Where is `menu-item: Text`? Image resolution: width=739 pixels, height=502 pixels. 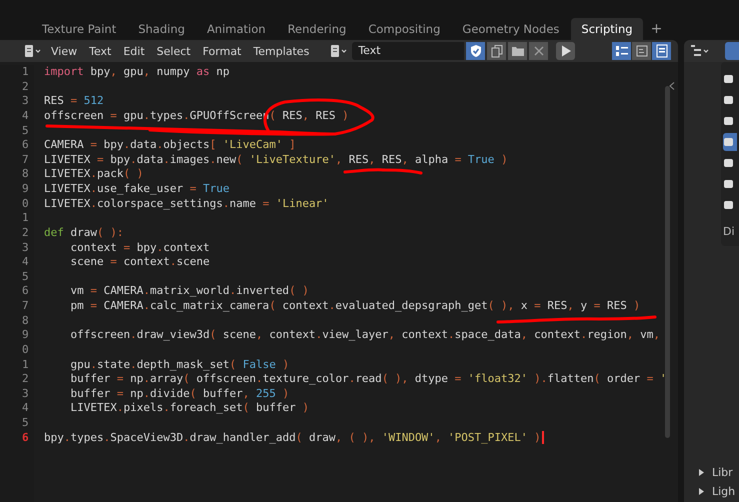
menu-item: Text is located at coordinates (100, 51).